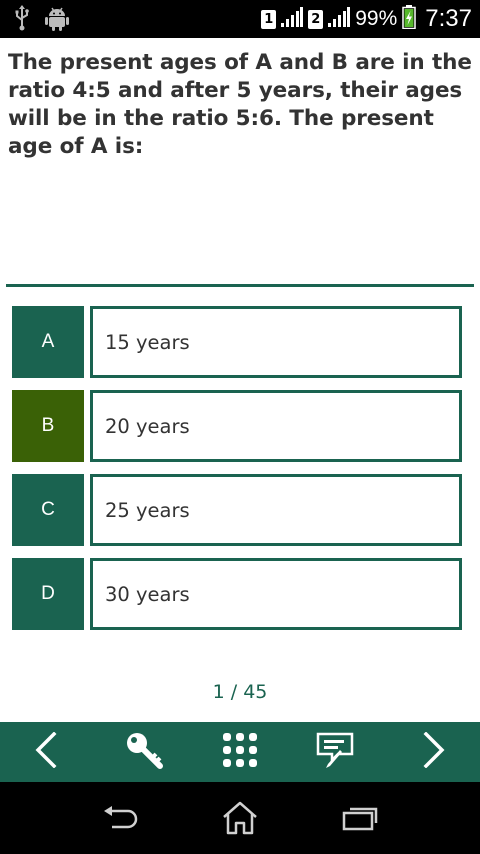 This screenshot has height=854, width=480. What do you see at coordinates (48, 510) in the screenshot?
I see `option-letter: C` at bounding box center [48, 510].